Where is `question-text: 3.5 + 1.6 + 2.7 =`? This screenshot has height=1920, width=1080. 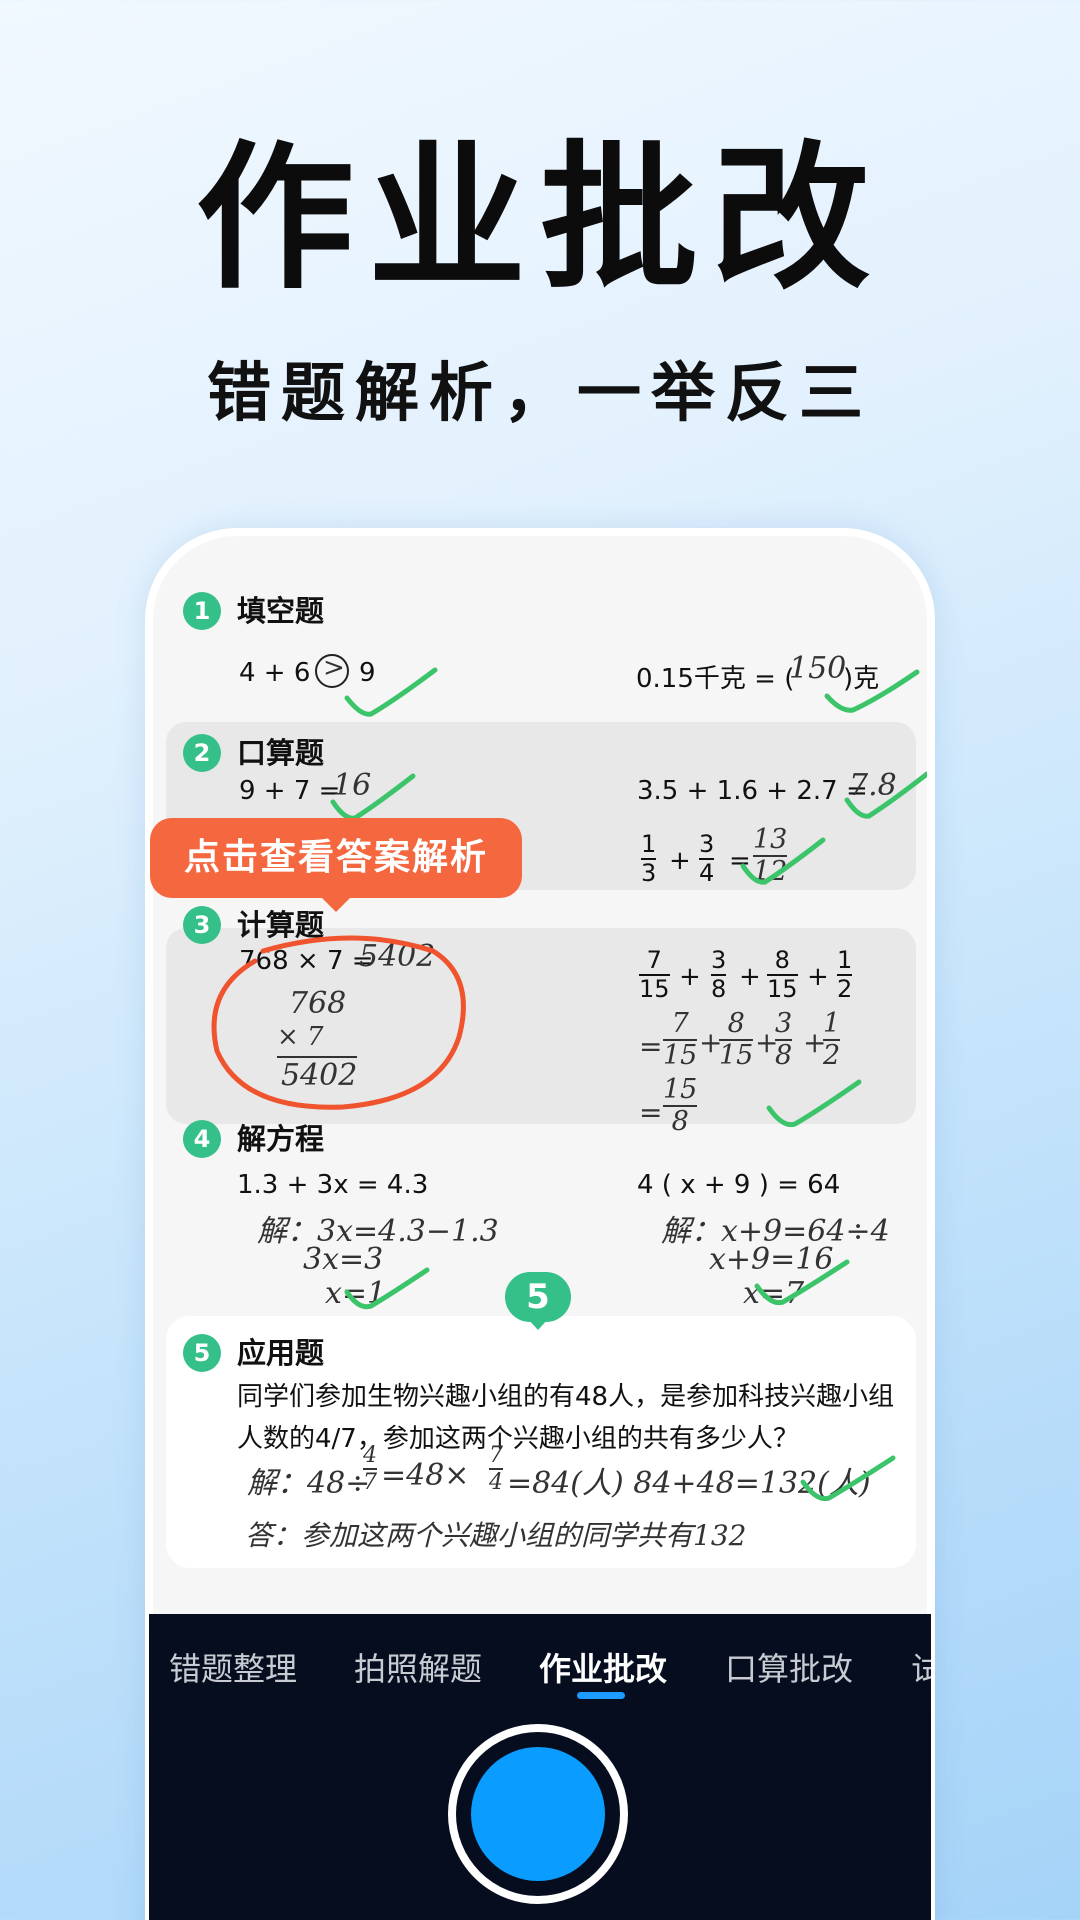
question-text: 3.5 + 1.6 + 2.7 = is located at coordinates (752, 791).